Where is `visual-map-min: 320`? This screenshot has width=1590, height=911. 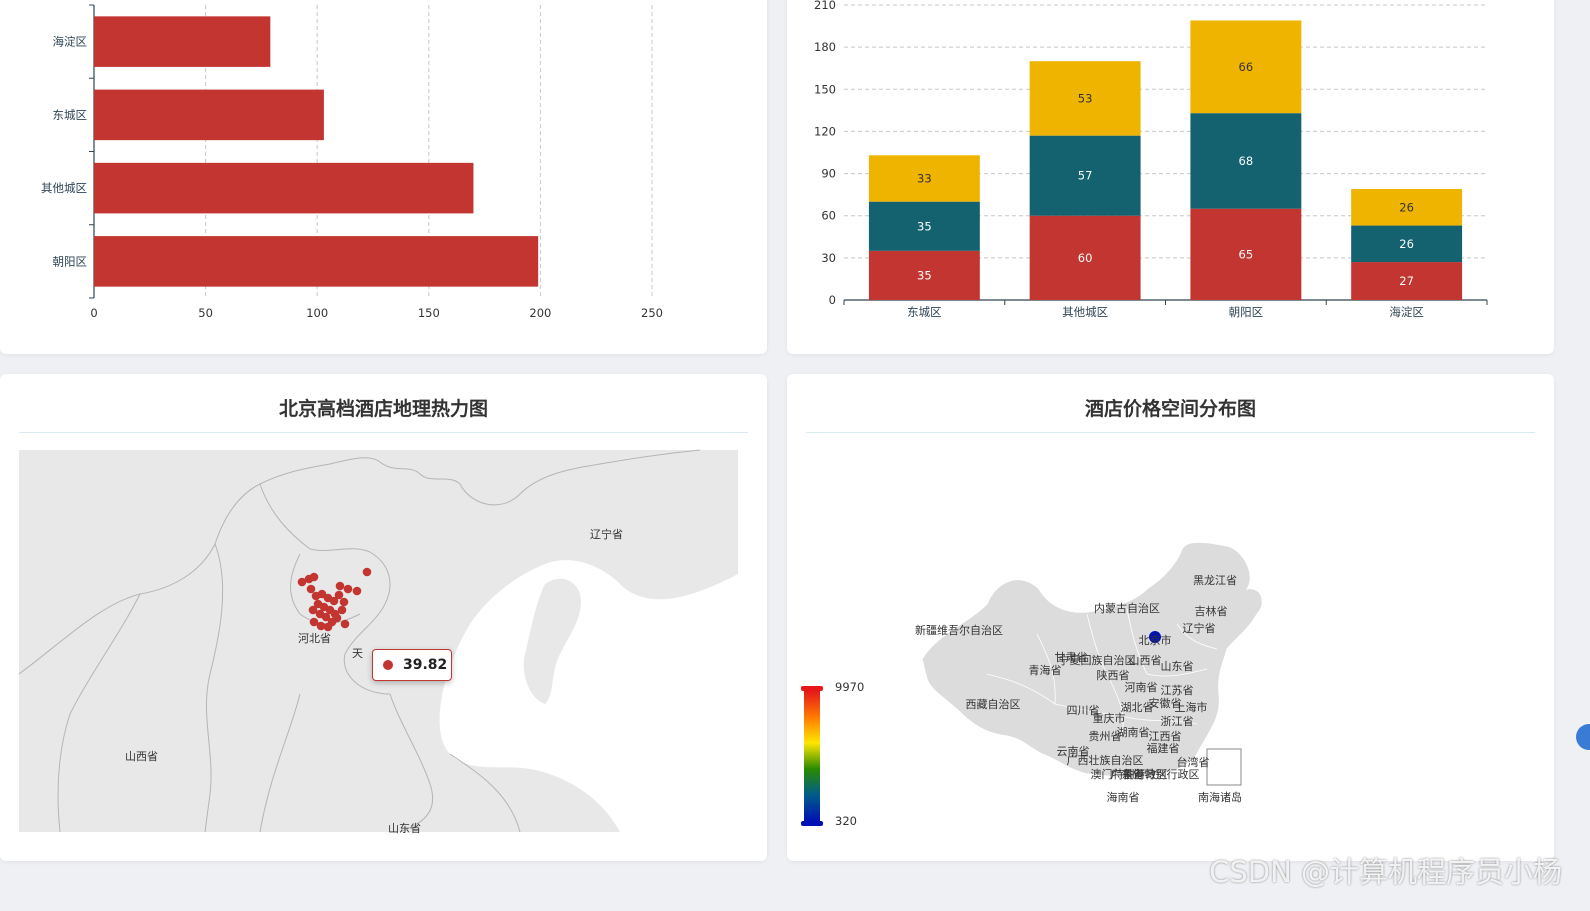
visual-map-min: 320 is located at coordinates (846, 821).